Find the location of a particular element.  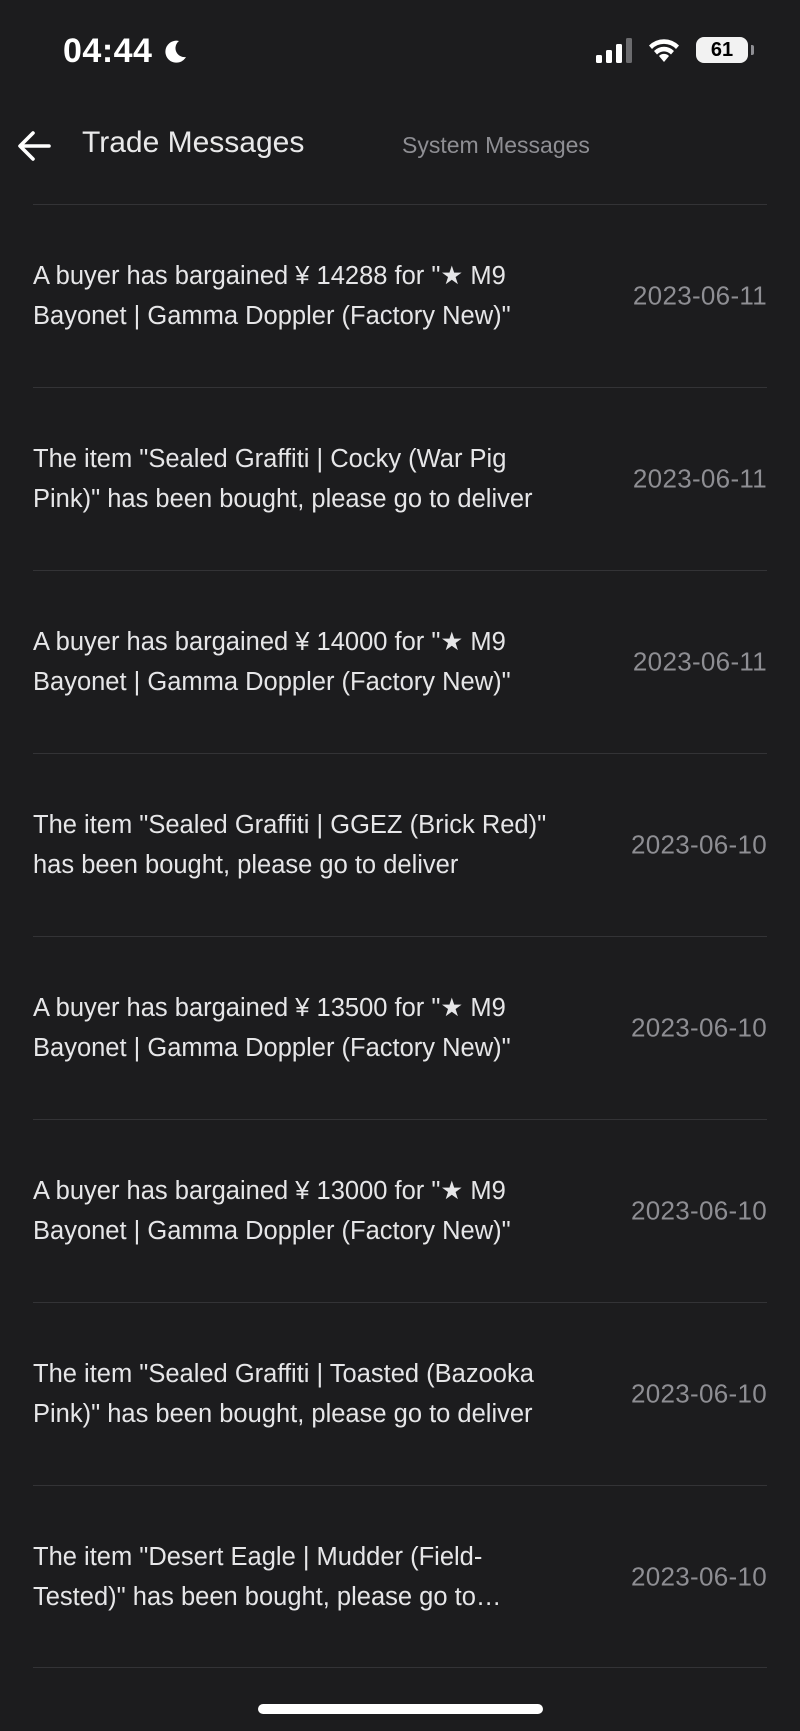

clock-time: 04:44 is located at coordinates (108, 51).